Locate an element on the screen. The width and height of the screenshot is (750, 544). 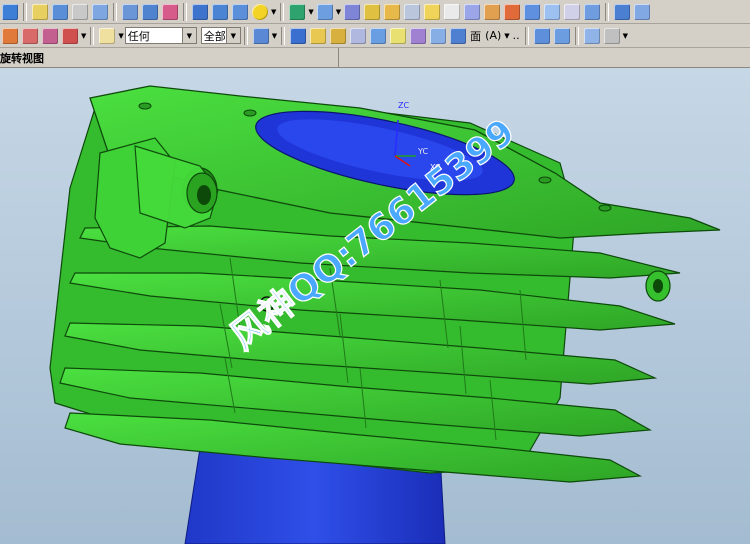
datum-plane-icon is located at coordinates (30, 35).